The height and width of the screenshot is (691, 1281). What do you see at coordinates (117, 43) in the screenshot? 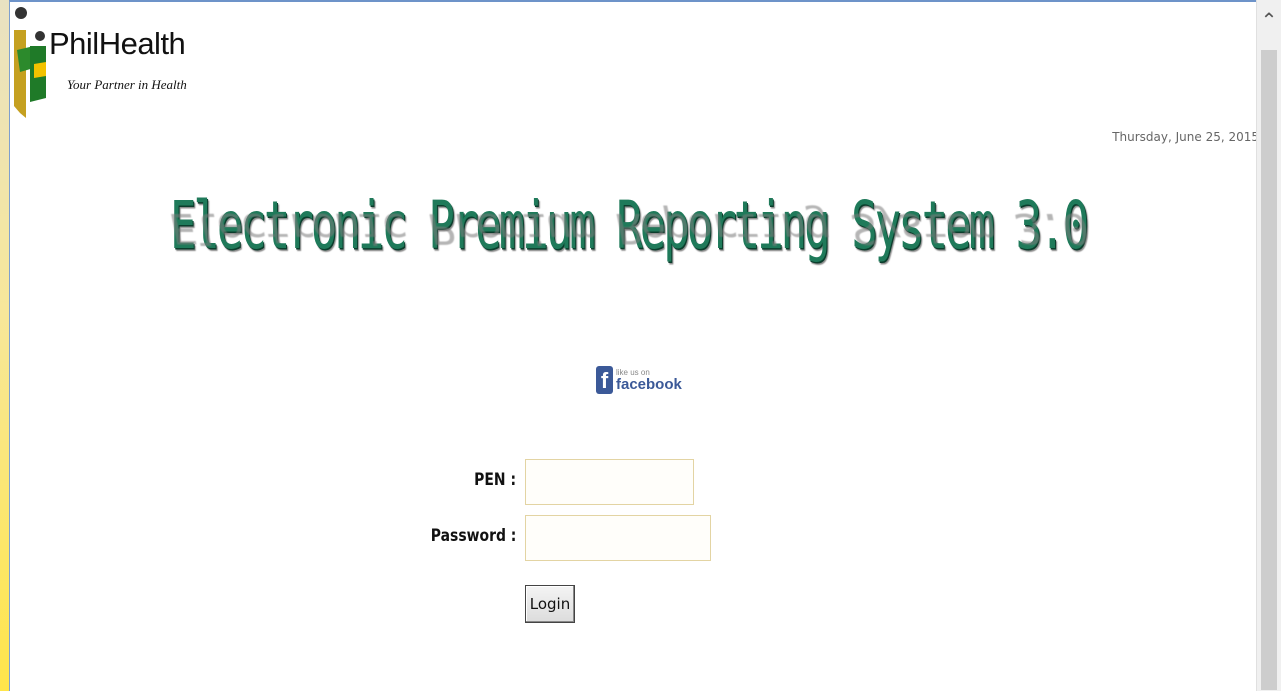
I see `logo-name: PhilHealth` at bounding box center [117, 43].